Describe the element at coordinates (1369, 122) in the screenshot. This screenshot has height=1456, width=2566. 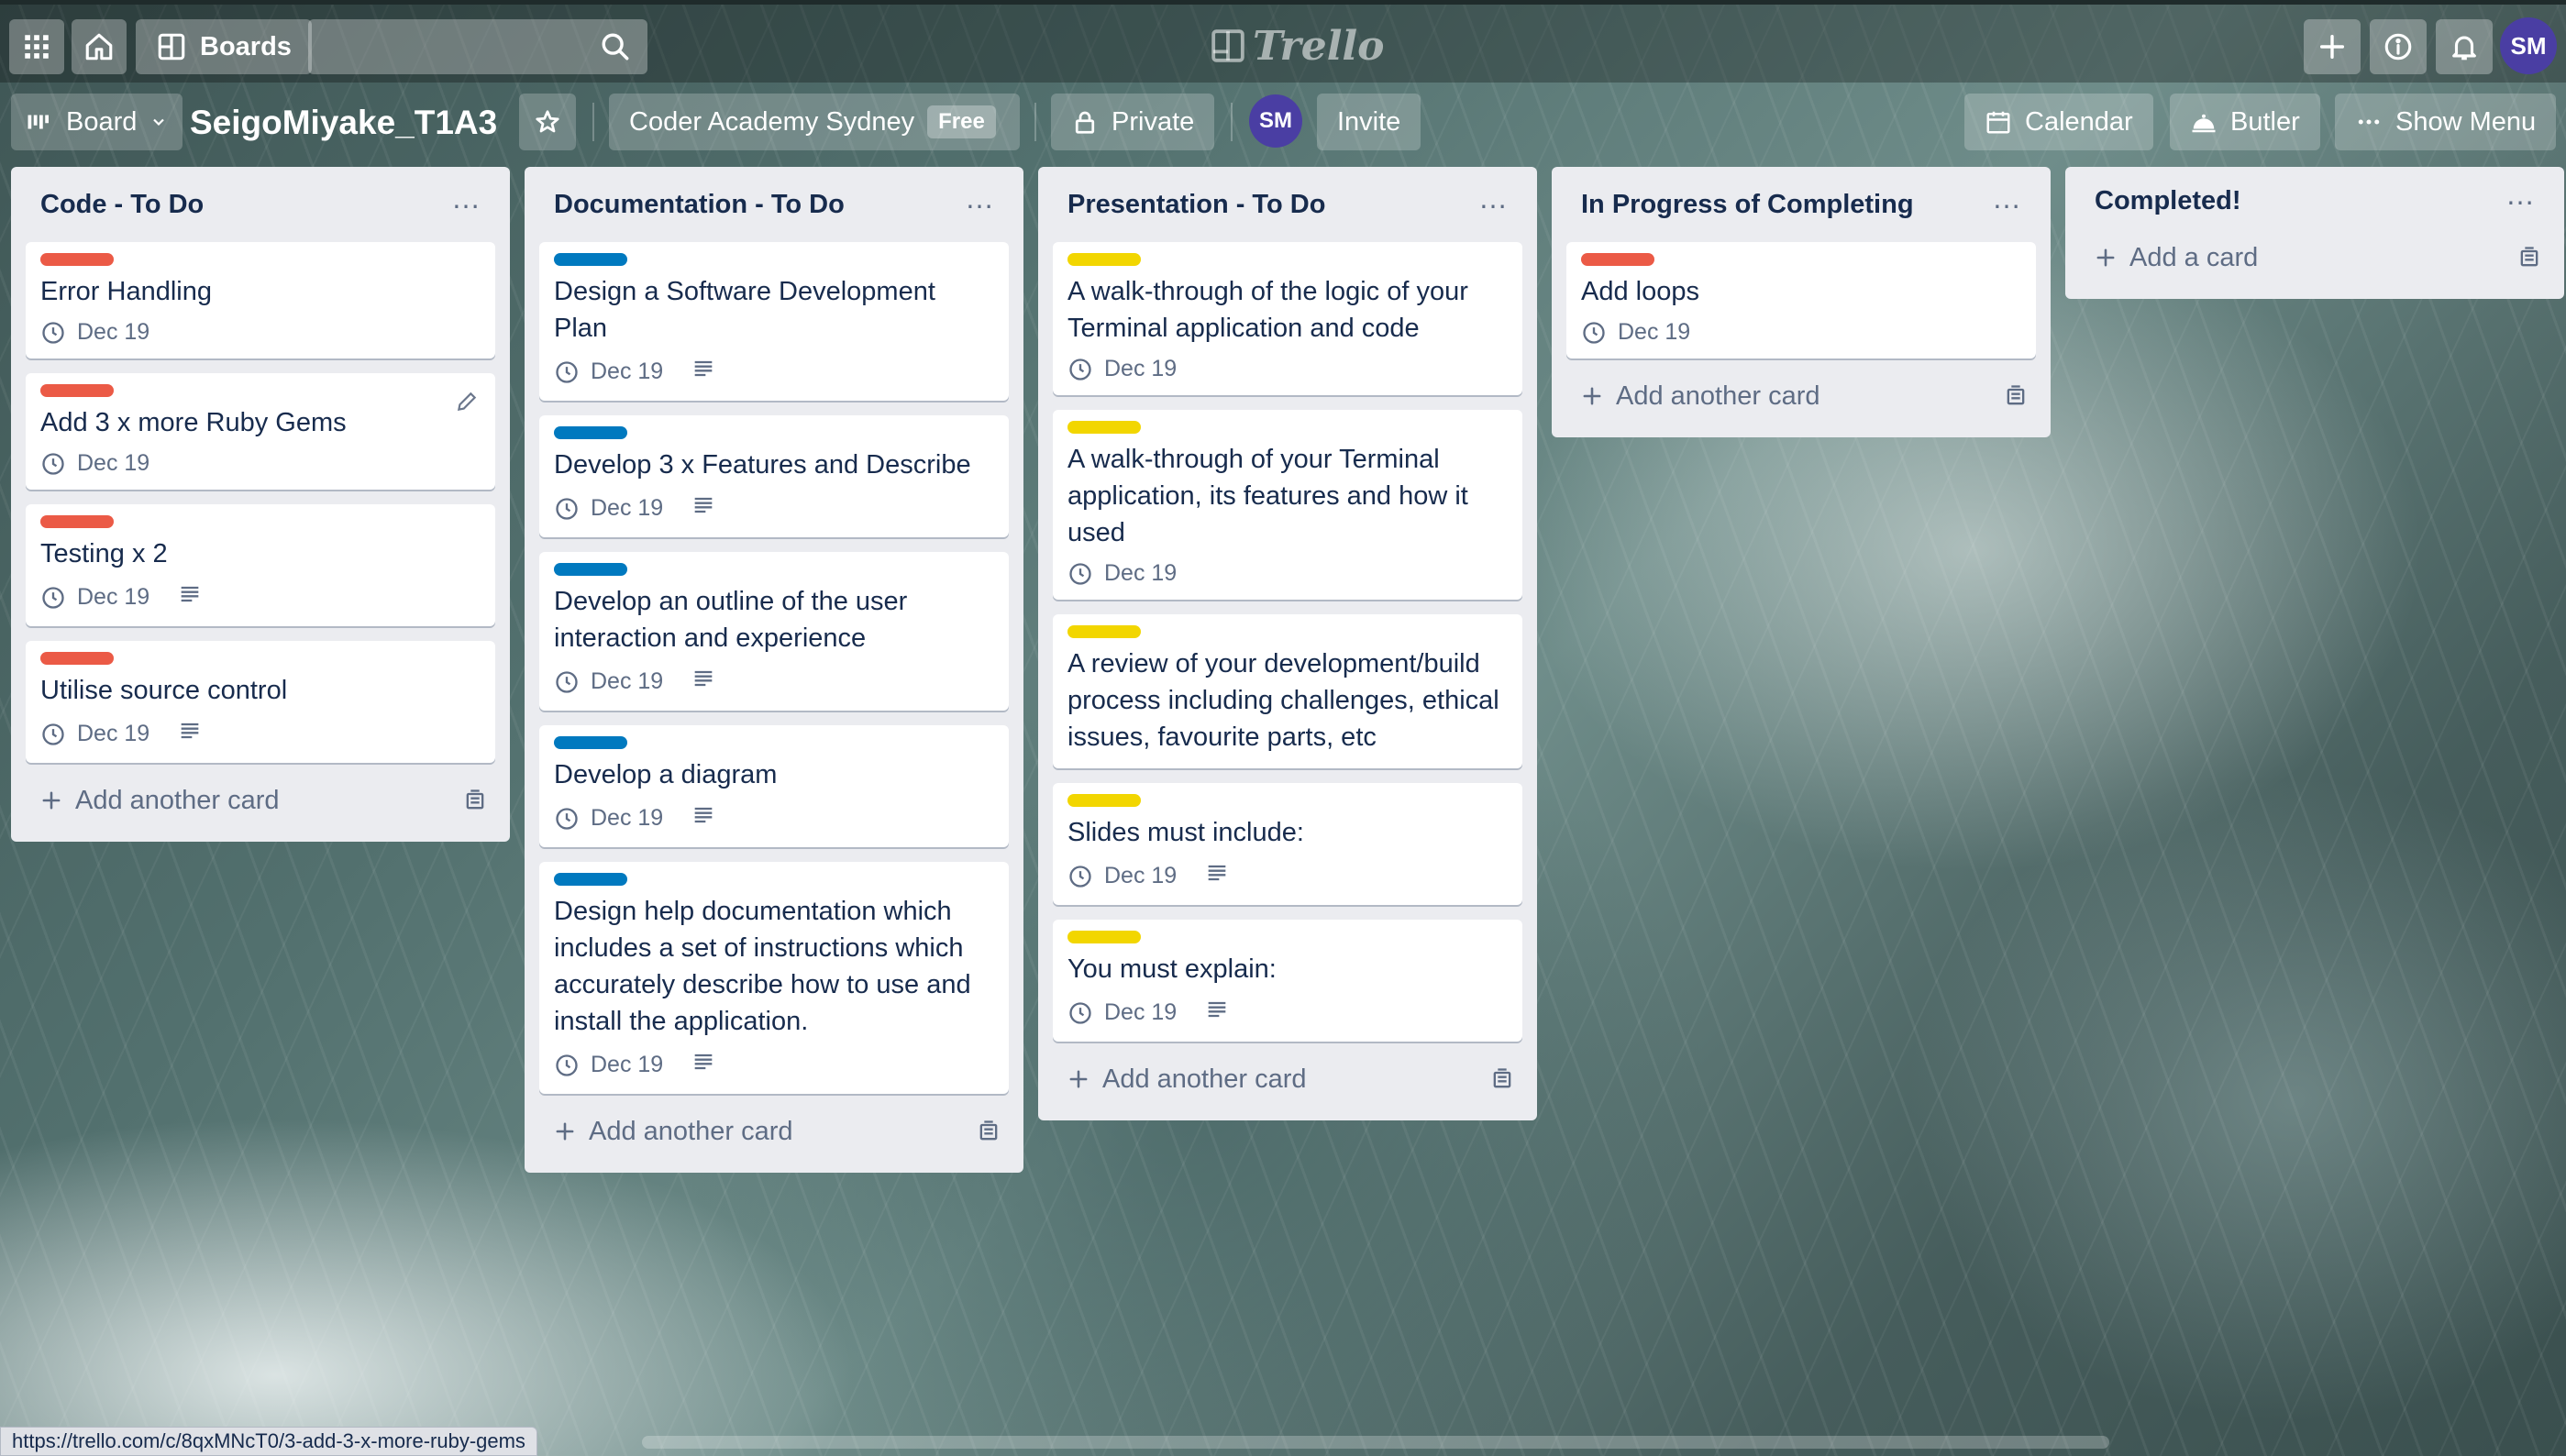
I see `invite-button: Invite` at that location.